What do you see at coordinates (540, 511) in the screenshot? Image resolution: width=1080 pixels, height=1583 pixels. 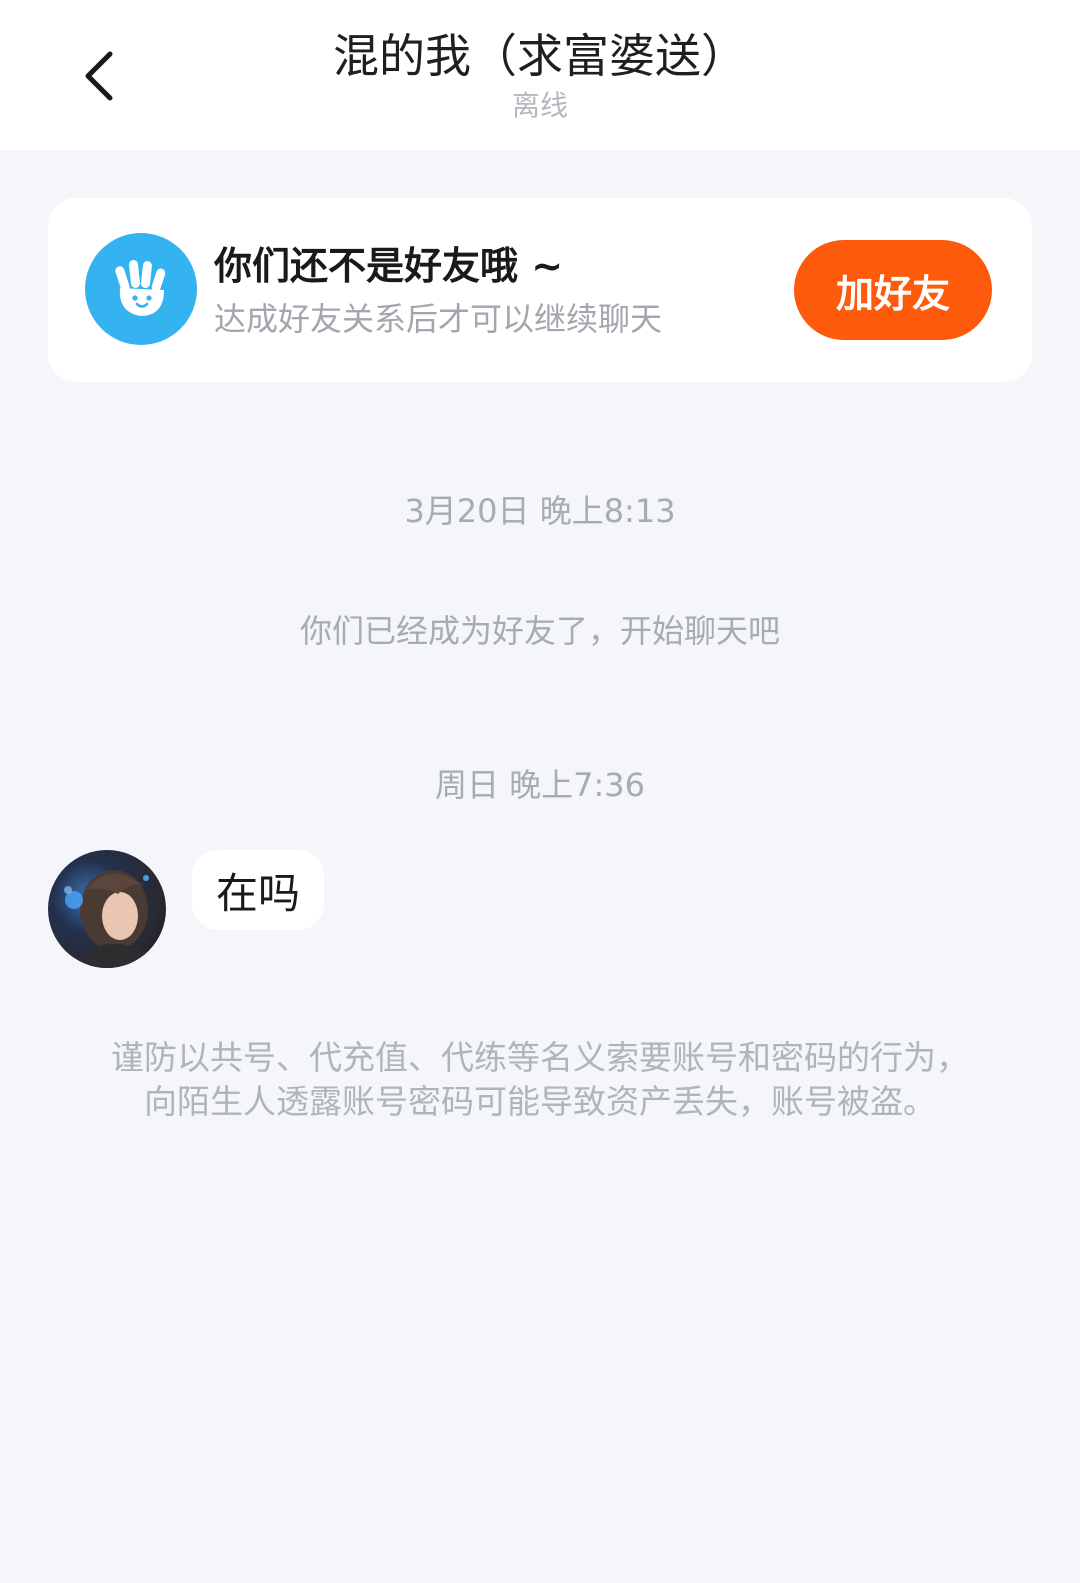 I see `timestamp: 3月20日 晚上8:13` at bounding box center [540, 511].